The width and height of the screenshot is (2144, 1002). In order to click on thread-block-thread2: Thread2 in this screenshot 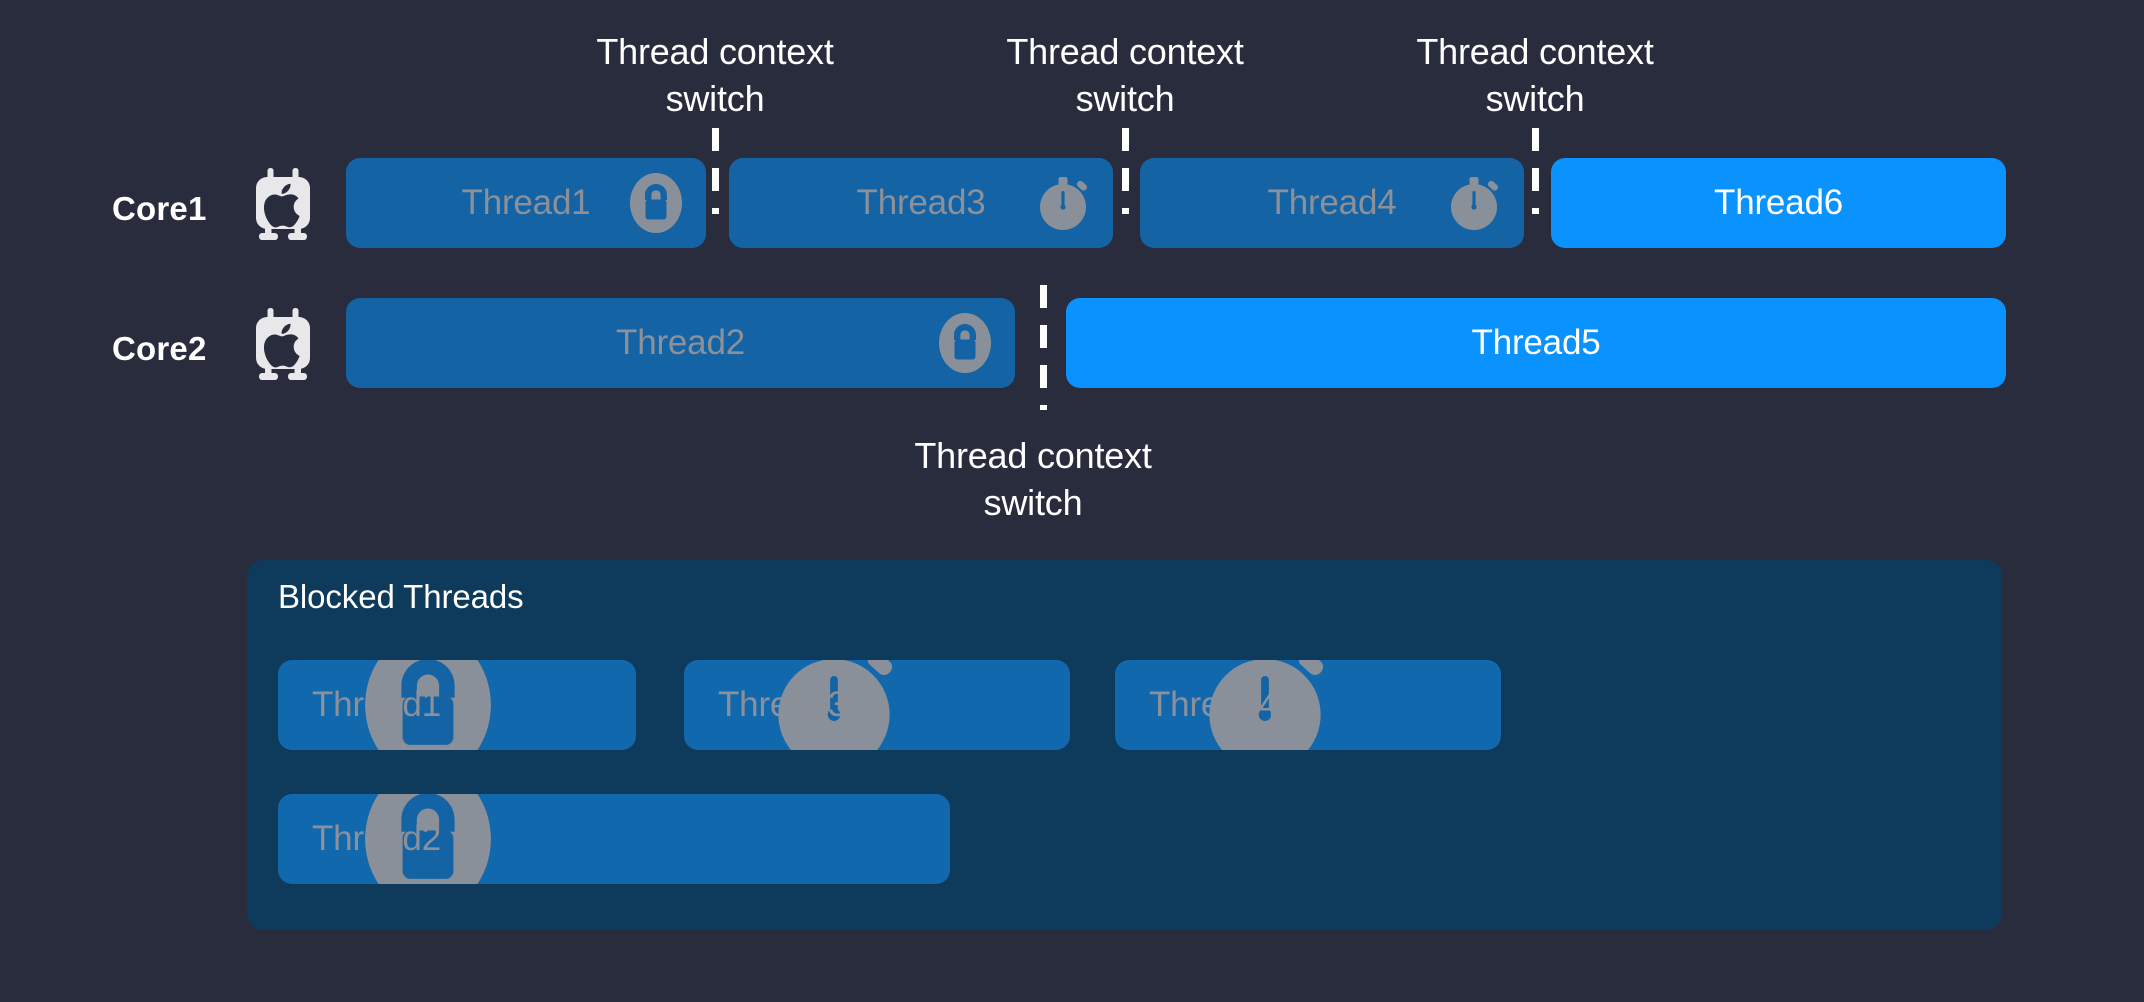, I will do `click(680, 343)`.